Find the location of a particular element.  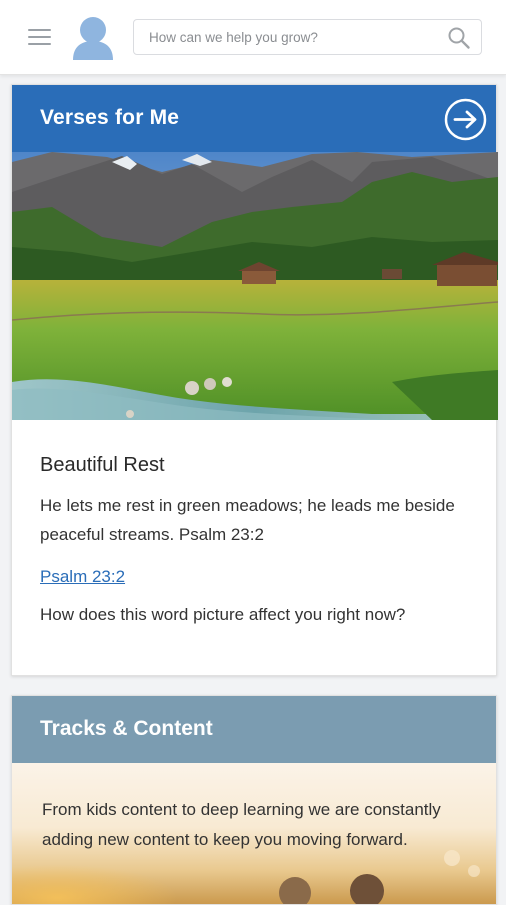

verse-title: Beautiful Rest is located at coordinates (102, 465).